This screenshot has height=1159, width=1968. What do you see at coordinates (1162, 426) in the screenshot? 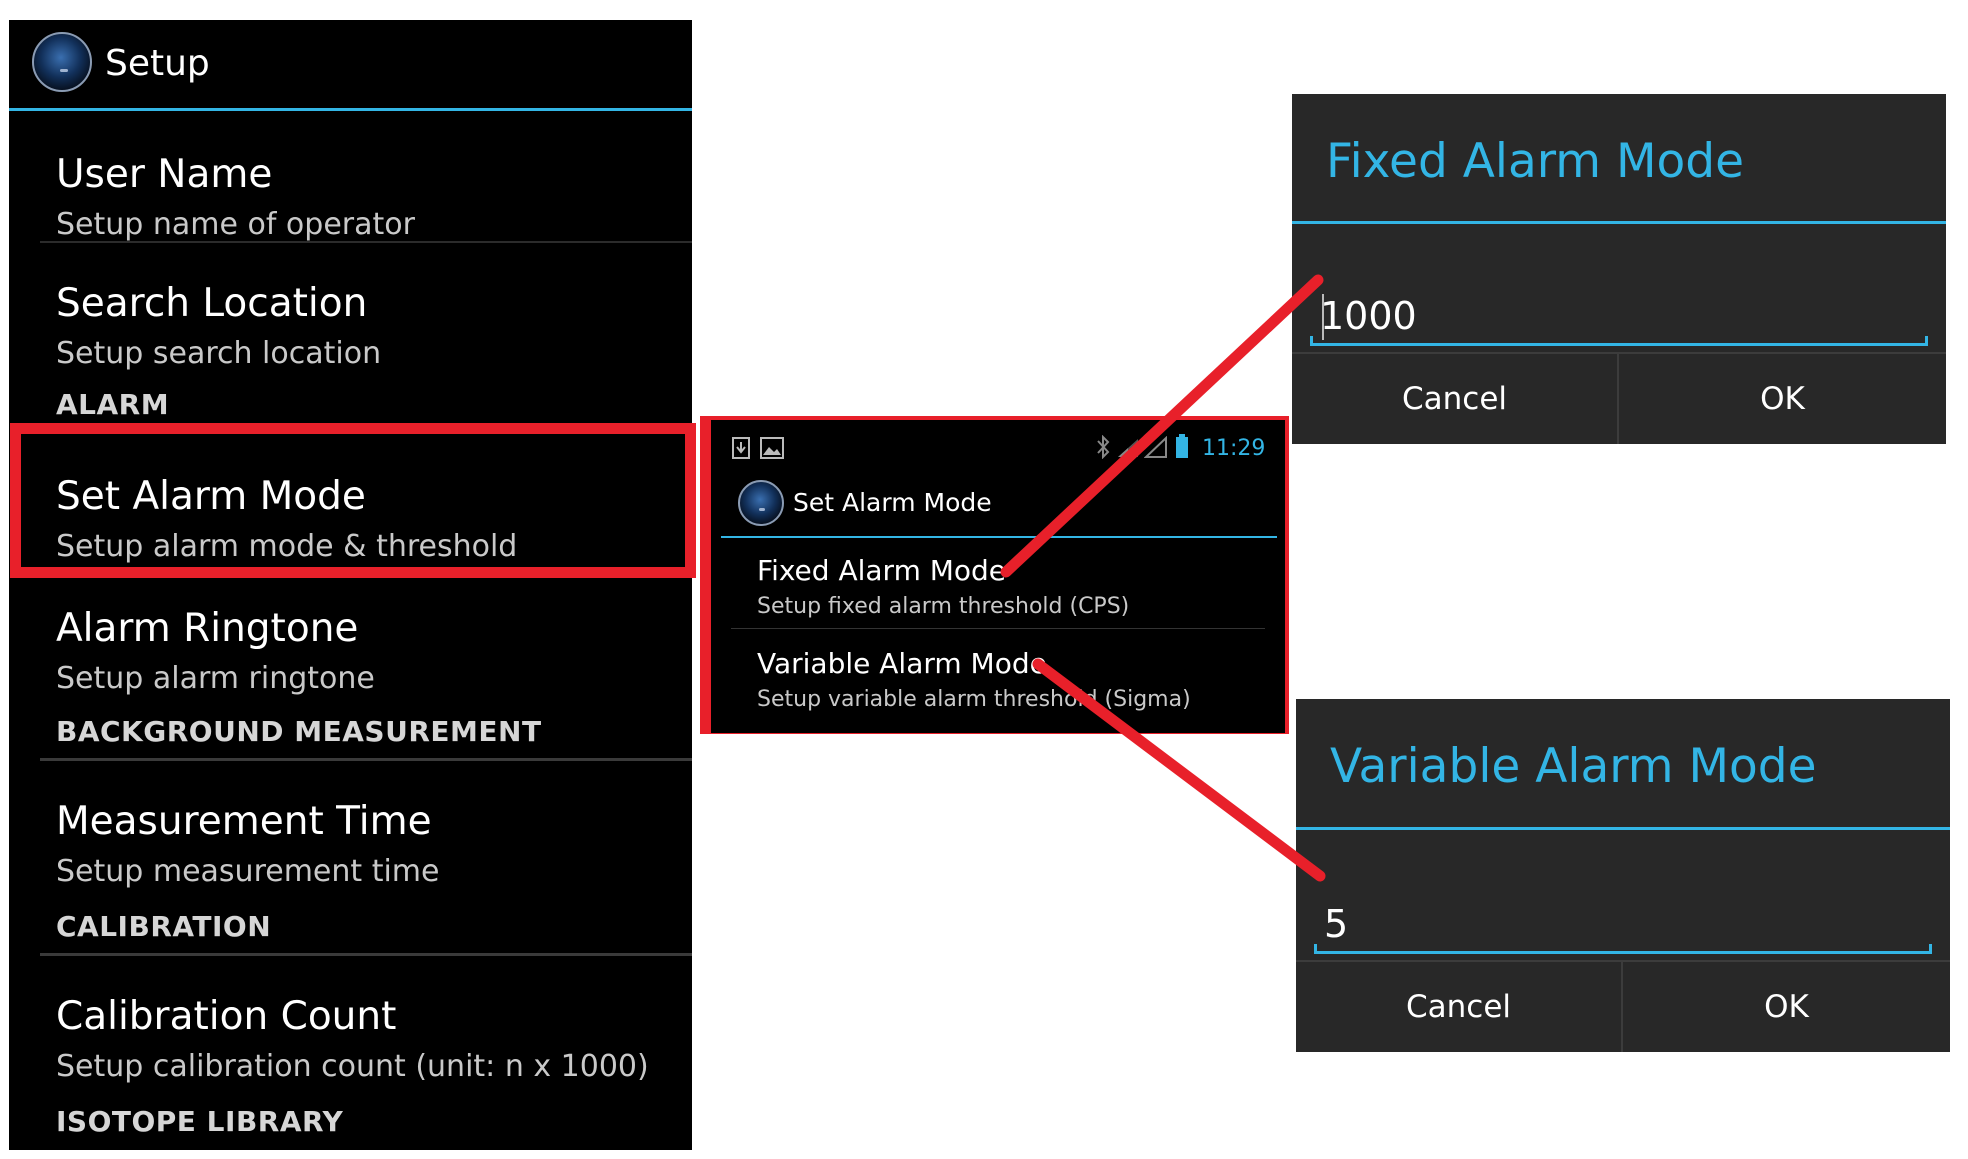
I see `connector-fixed` at bounding box center [1162, 426].